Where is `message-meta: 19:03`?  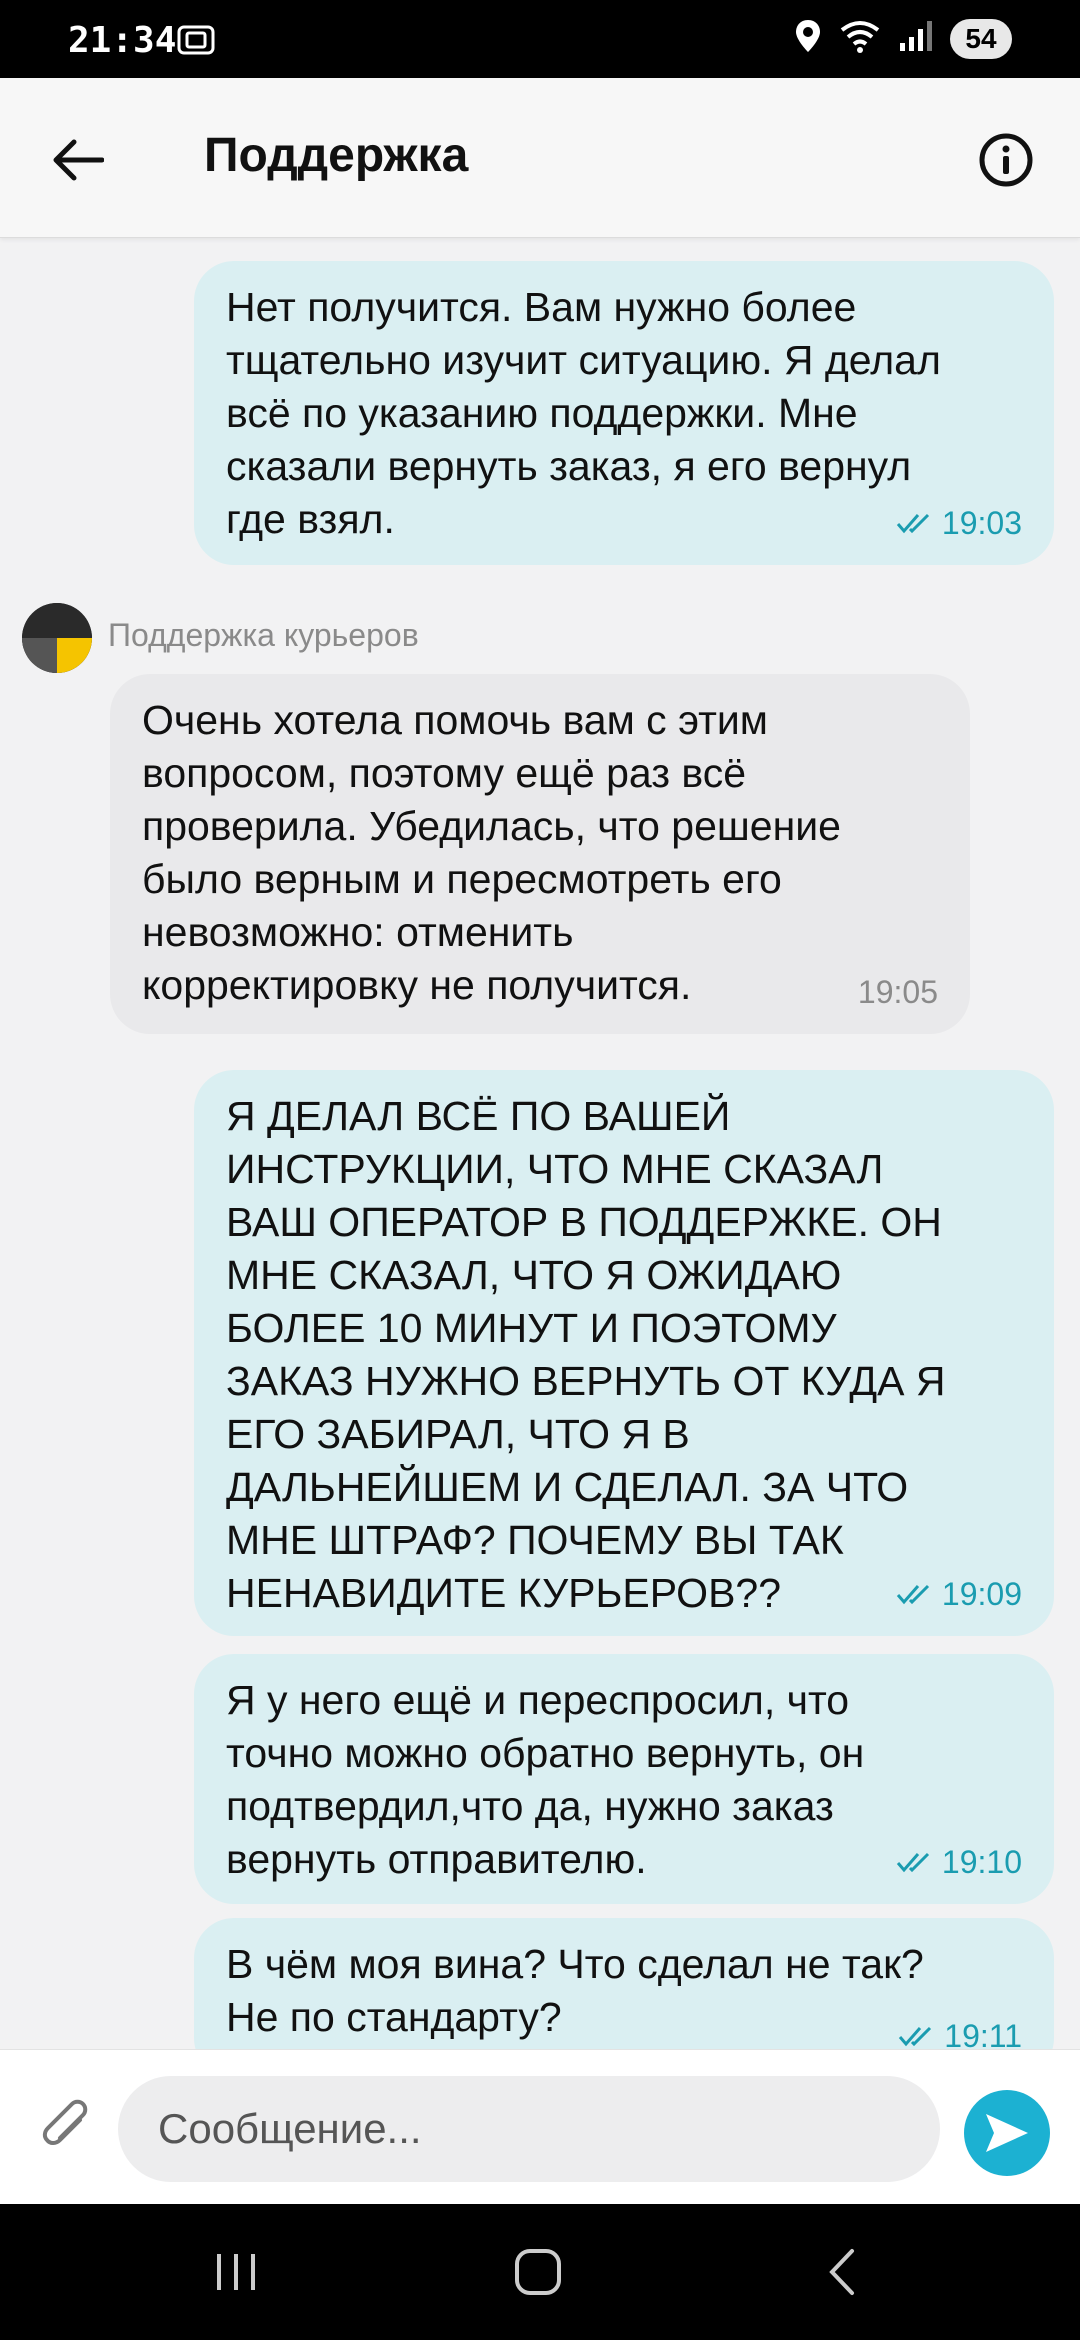
message-meta: 19:03 is located at coordinates (959, 523).